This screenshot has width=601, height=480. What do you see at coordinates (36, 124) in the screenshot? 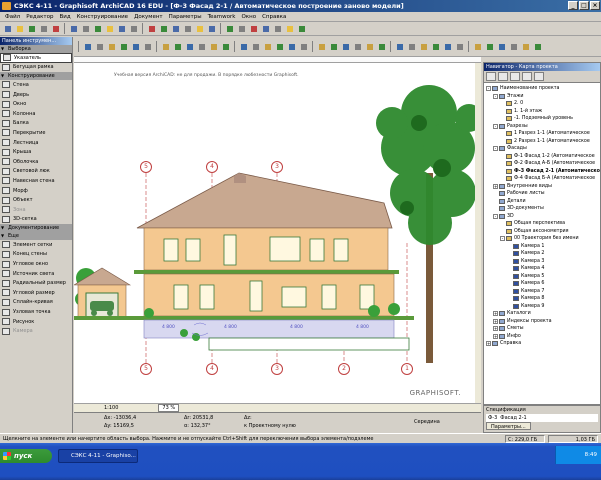
I see `tool-4: Балка` at bounding box center [36, 124].